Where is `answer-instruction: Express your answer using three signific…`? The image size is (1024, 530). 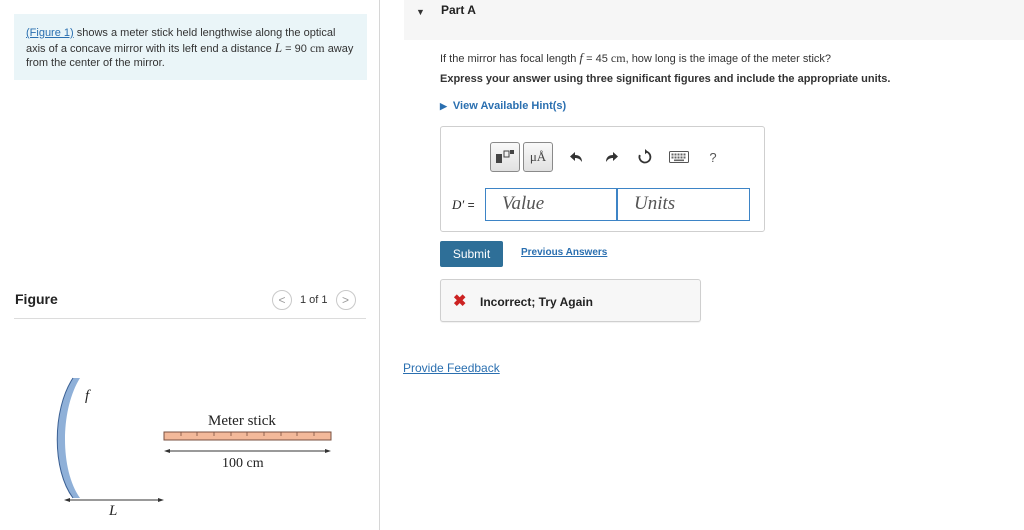
answer-instruction: Express your answer using three signific… is located at coordinates (665, 79).